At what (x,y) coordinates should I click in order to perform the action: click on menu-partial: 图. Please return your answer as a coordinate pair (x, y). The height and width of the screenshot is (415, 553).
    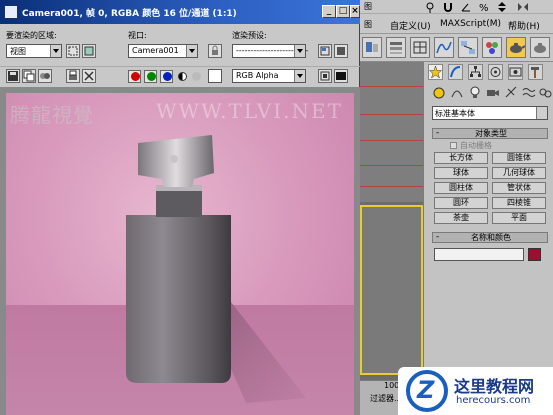
    Looking at the image, I should click on (368, 24).